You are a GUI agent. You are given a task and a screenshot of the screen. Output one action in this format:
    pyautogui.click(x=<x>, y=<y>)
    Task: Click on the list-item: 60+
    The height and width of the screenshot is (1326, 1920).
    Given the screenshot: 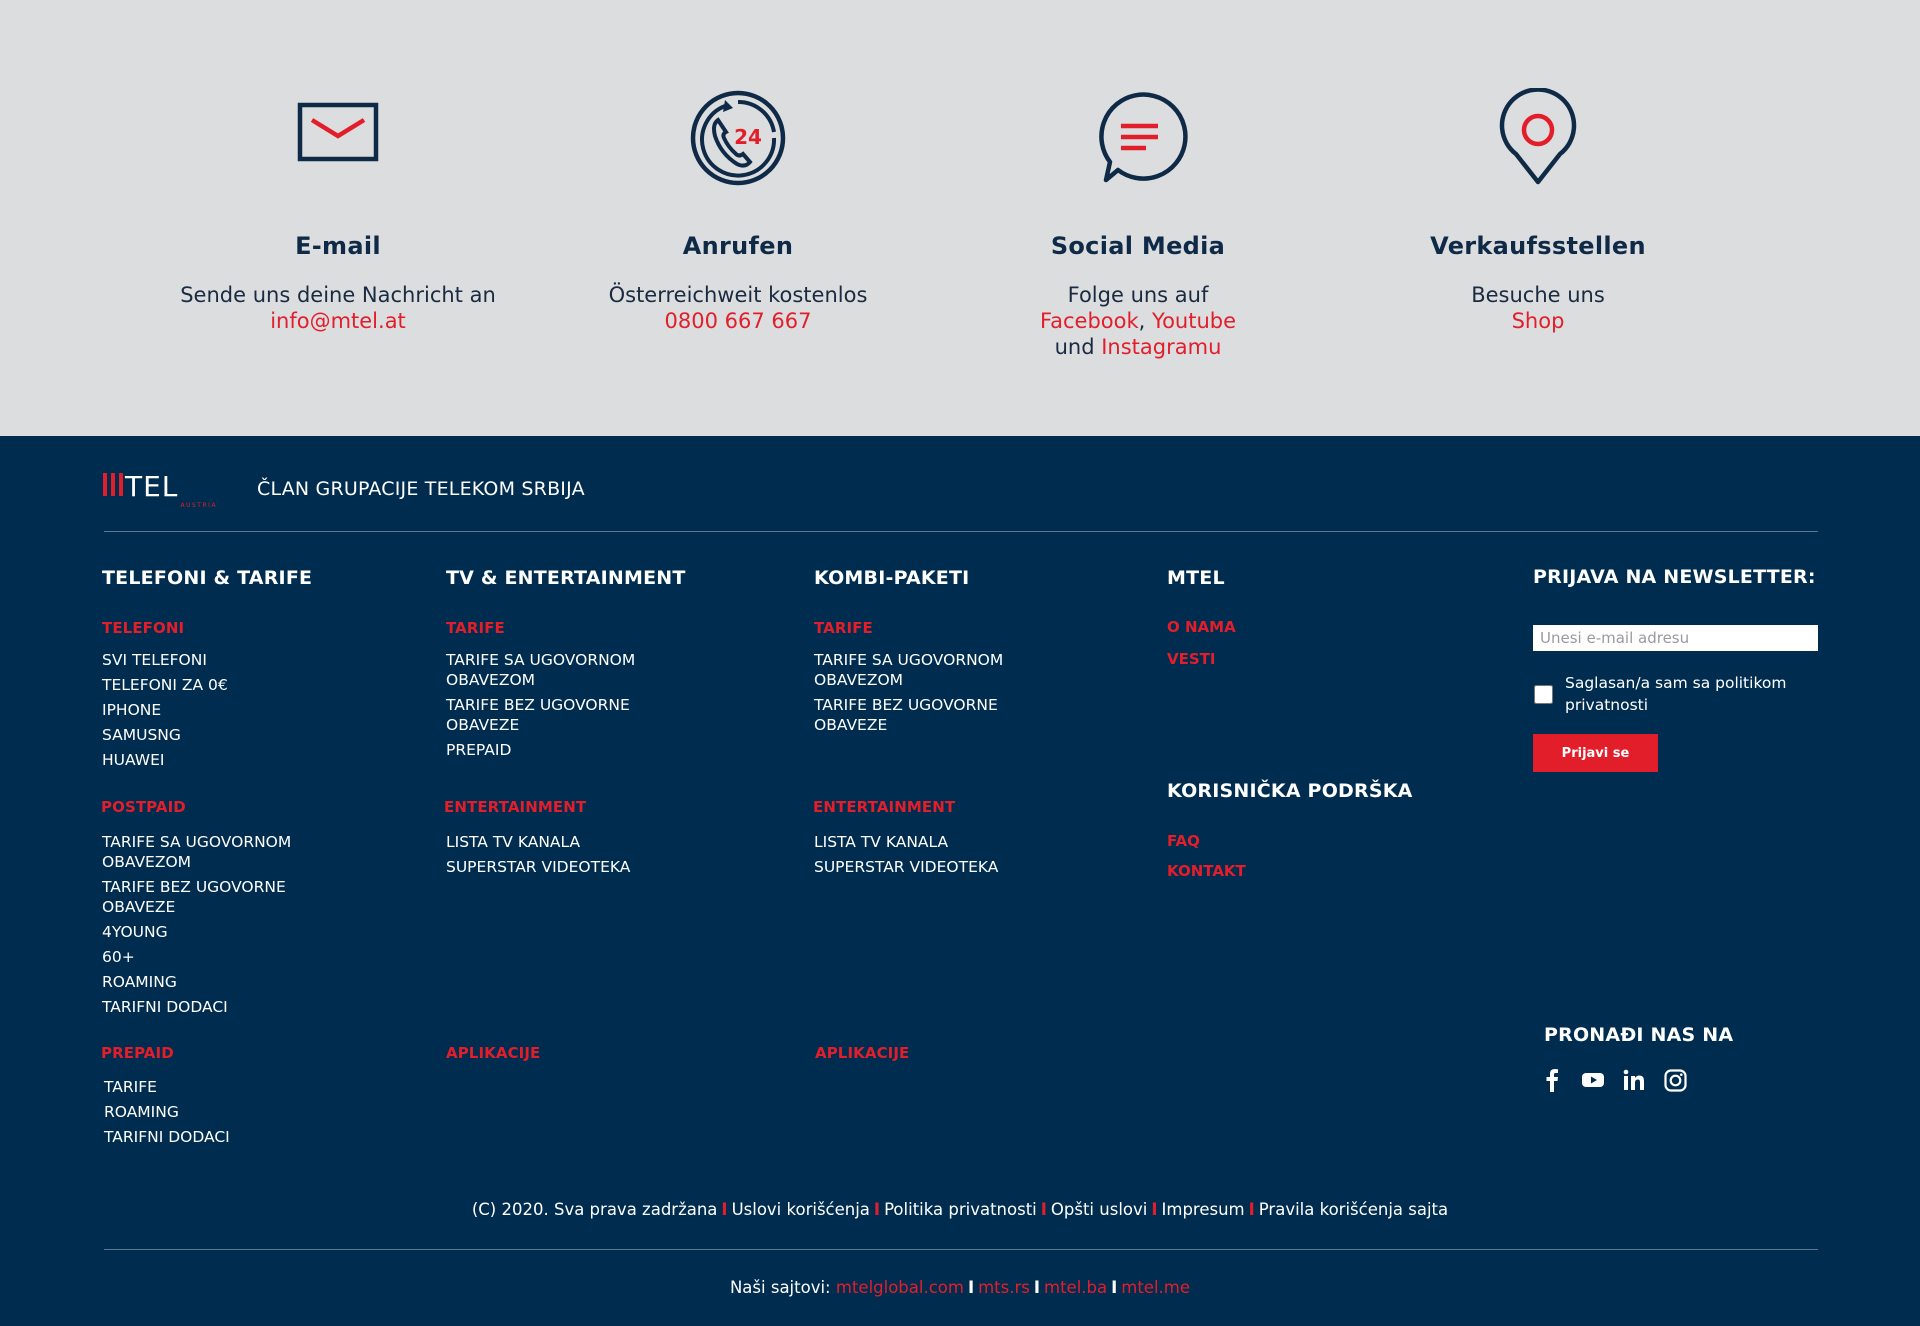 What is the action you would take?
    pyautogui.click(x=217, y=957)
    